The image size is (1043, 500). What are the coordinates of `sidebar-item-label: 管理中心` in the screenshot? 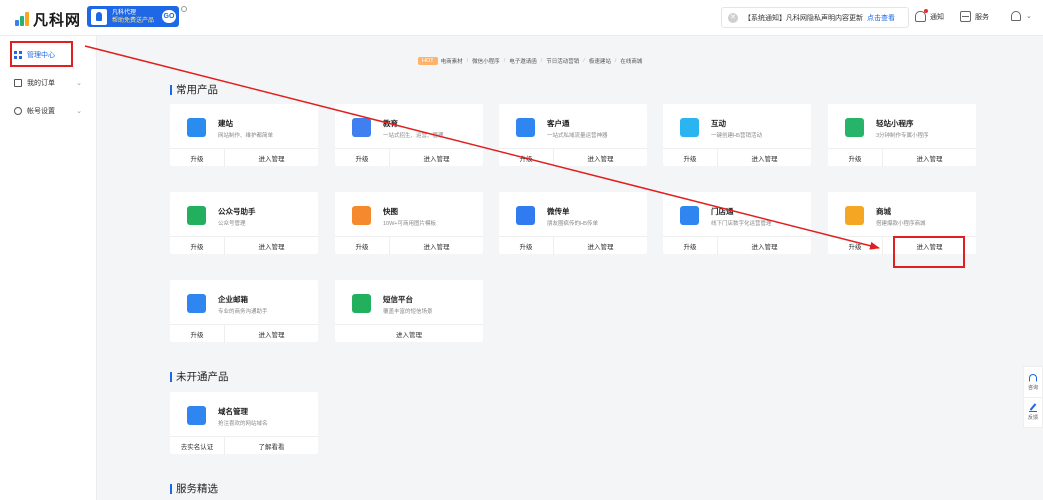 It's located at (41, 55).